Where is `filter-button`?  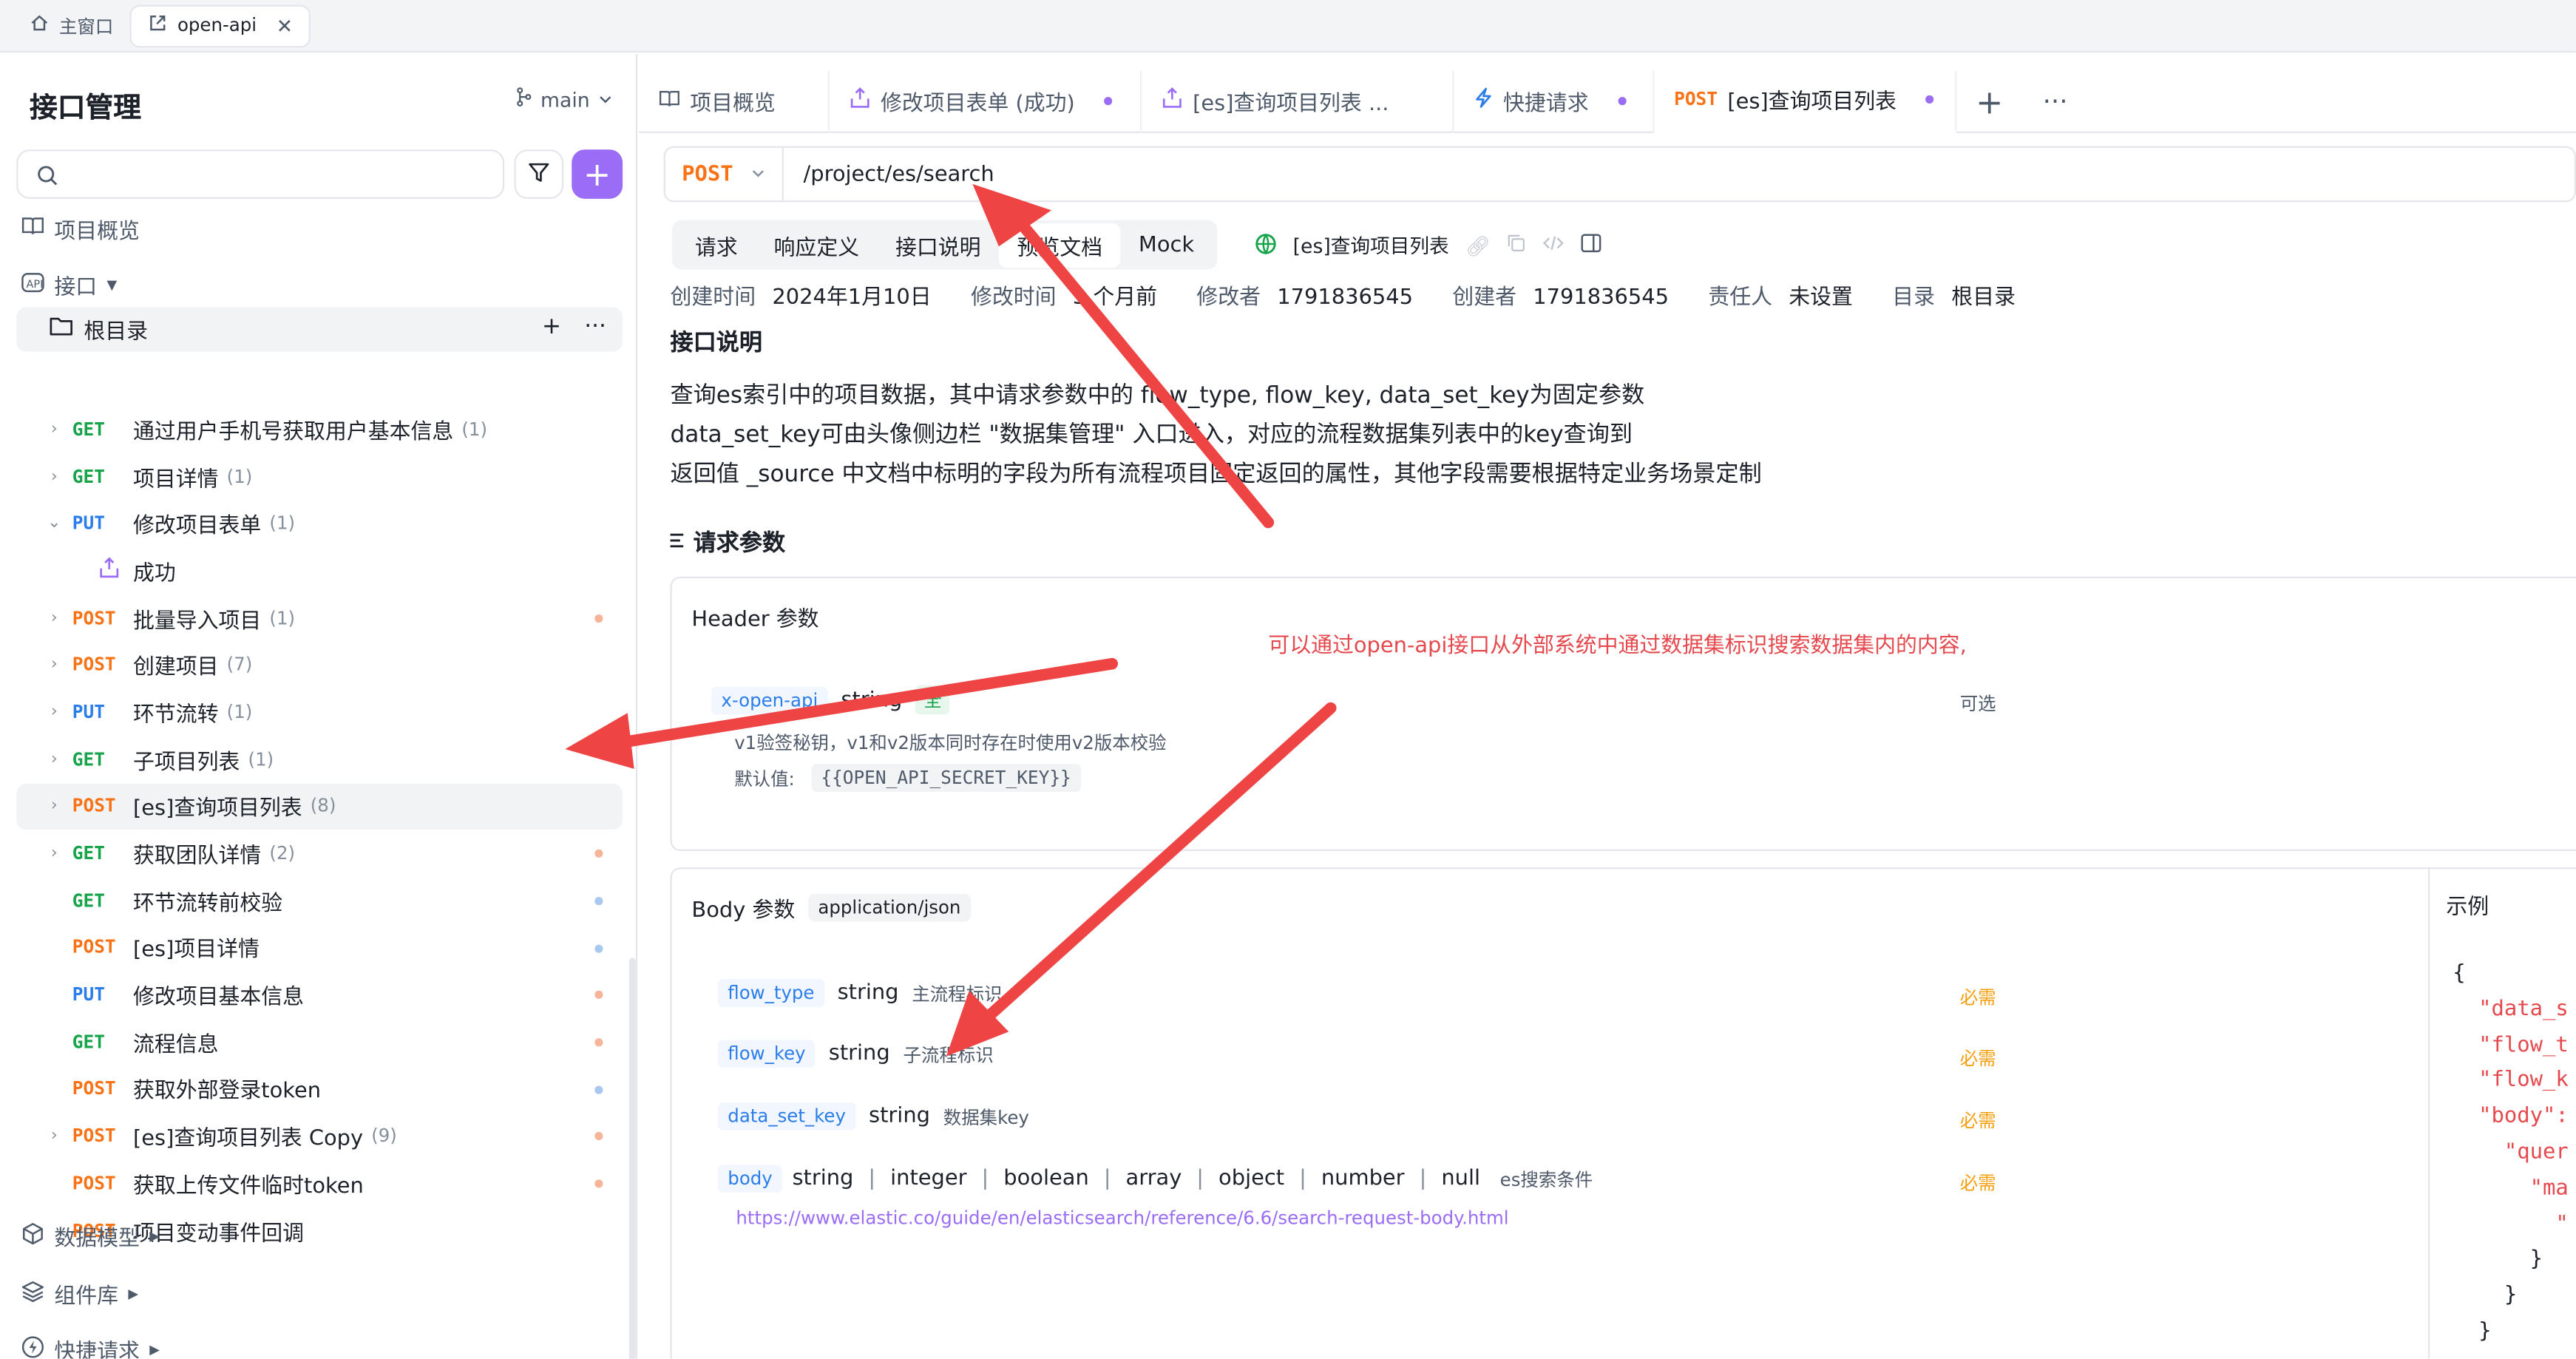 filter-button is located at coordinates (539, 174).